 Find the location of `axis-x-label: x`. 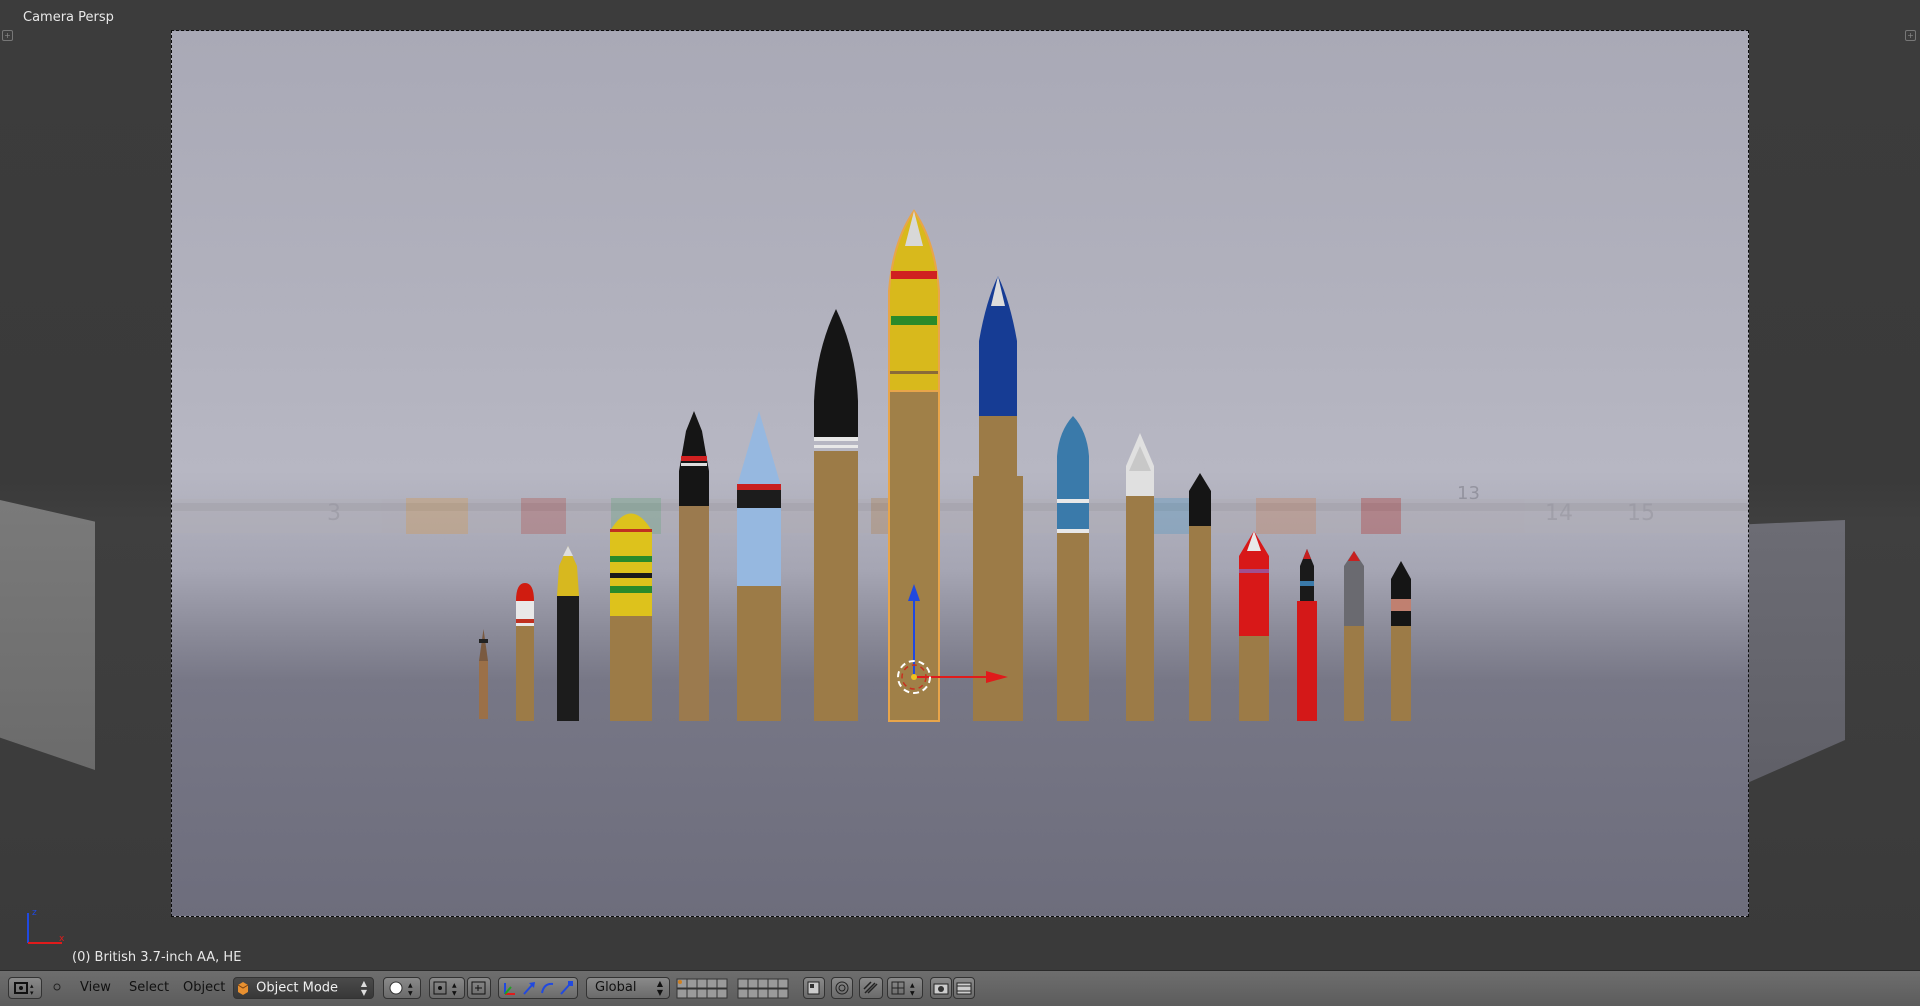

axis-x-label: x is located at coordinates (62, 939).